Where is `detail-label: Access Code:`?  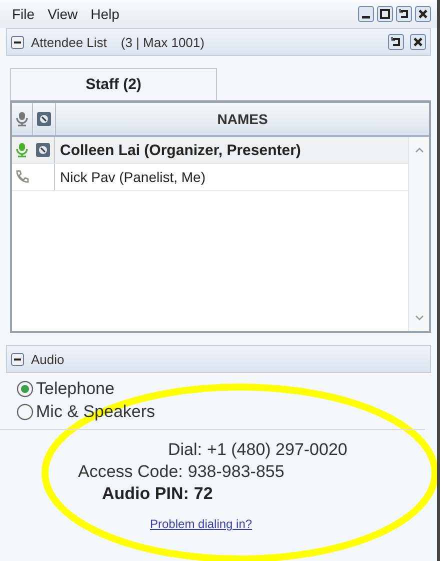 detail-label: Access Code: is located at coordinates (130, 472).